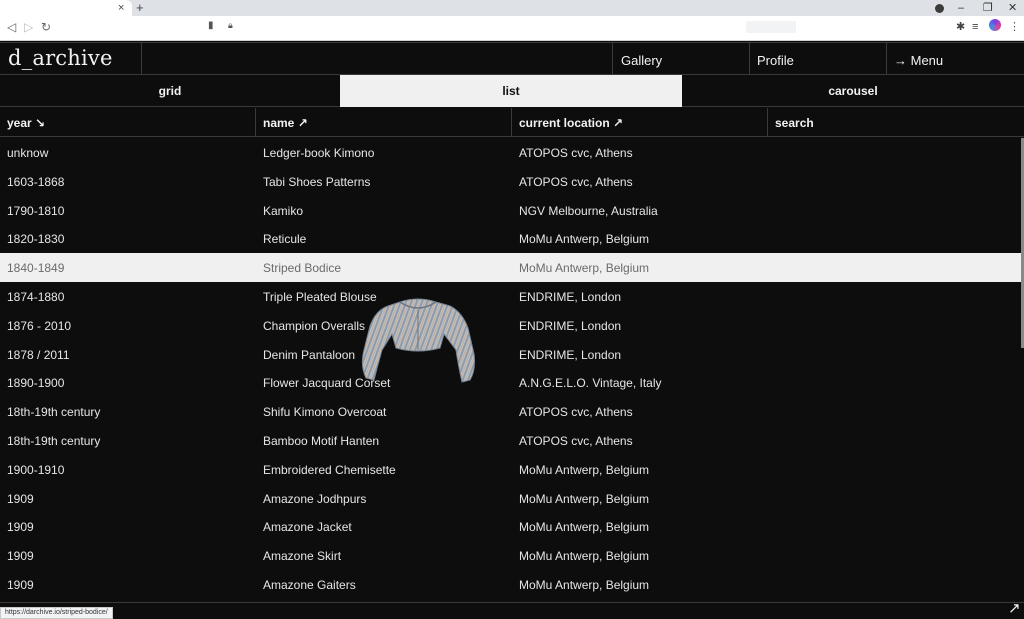 This screenshot has height=619, width=1024. Describe the element at coordinates (511, 238) in the screenshot. I see `list-item: 1820-1830 Reticule MoMu Antwerp, Belgium` at that location.